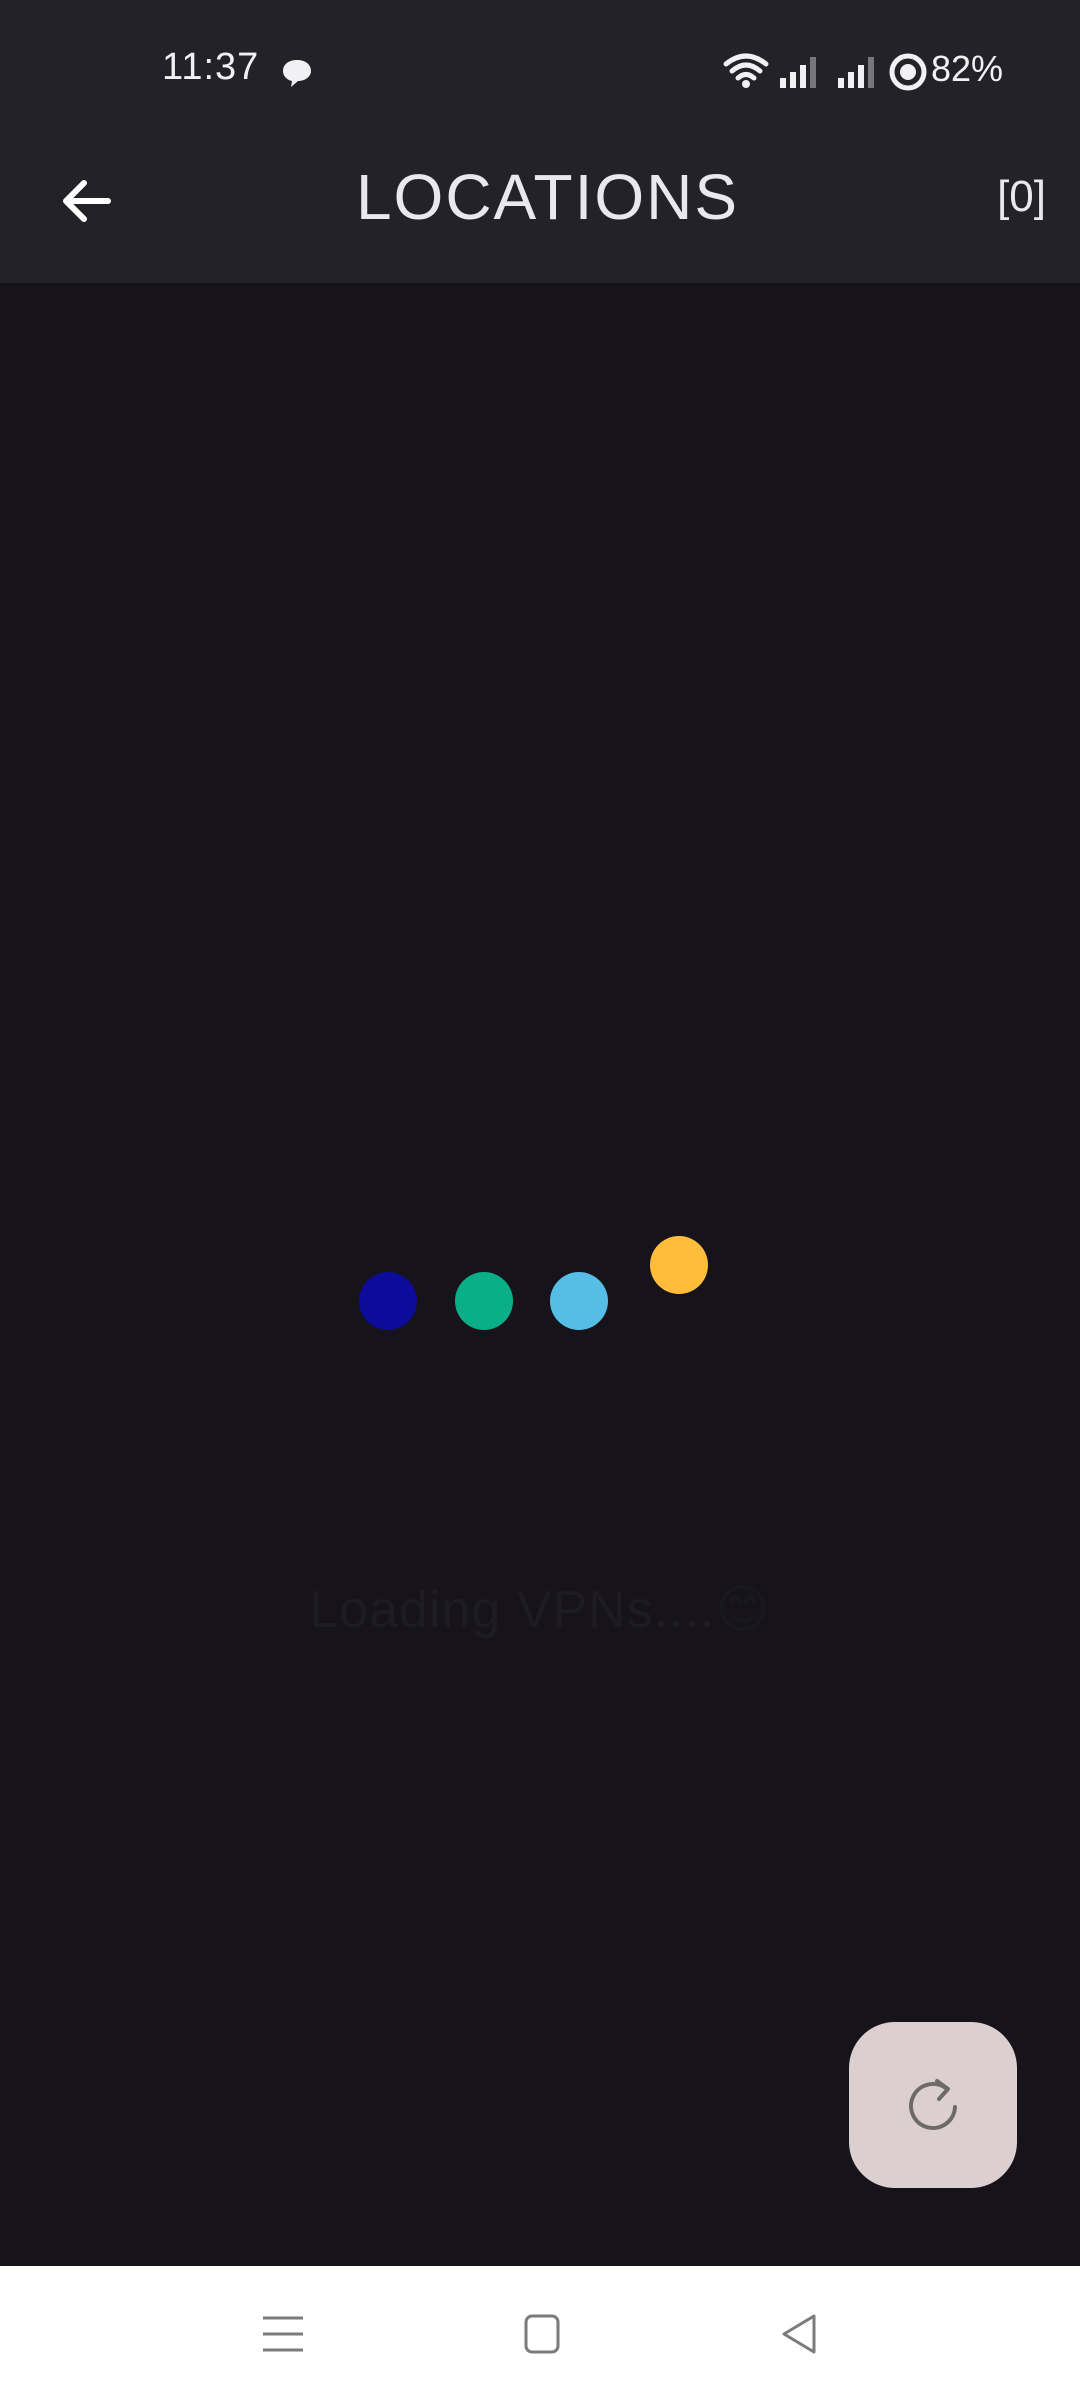 The image size is (1080, 2400). Describe the element at coordinates (800, 2334) in the screenshot. I see `back-triangle-icon` at that location.